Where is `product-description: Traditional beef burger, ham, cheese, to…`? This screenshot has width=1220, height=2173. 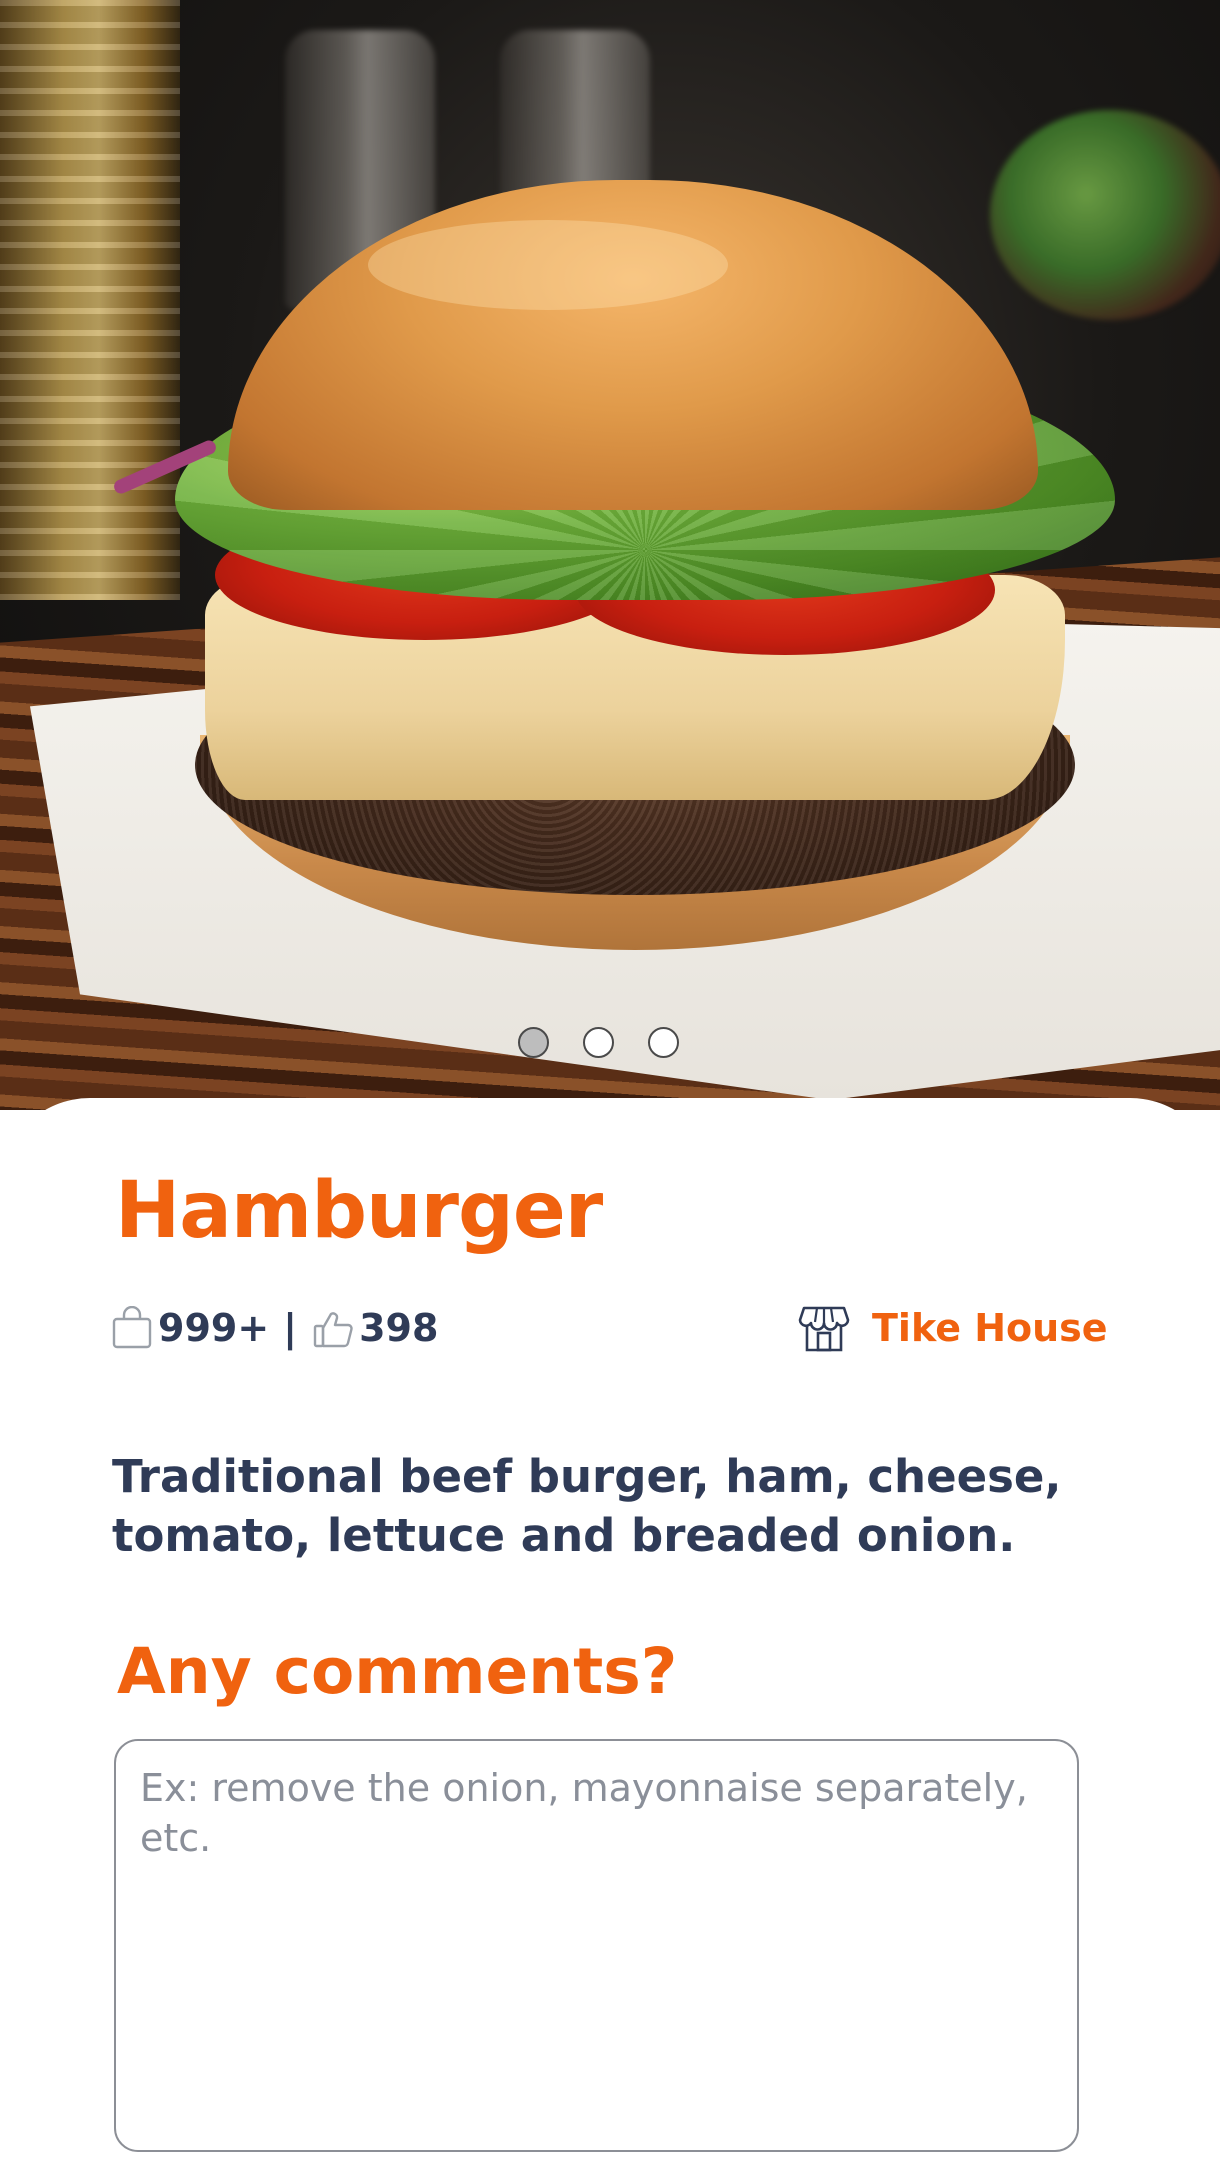 product-description: Traditional beef burger, ham, cheese, to… is located at coordinates (587, 1506).